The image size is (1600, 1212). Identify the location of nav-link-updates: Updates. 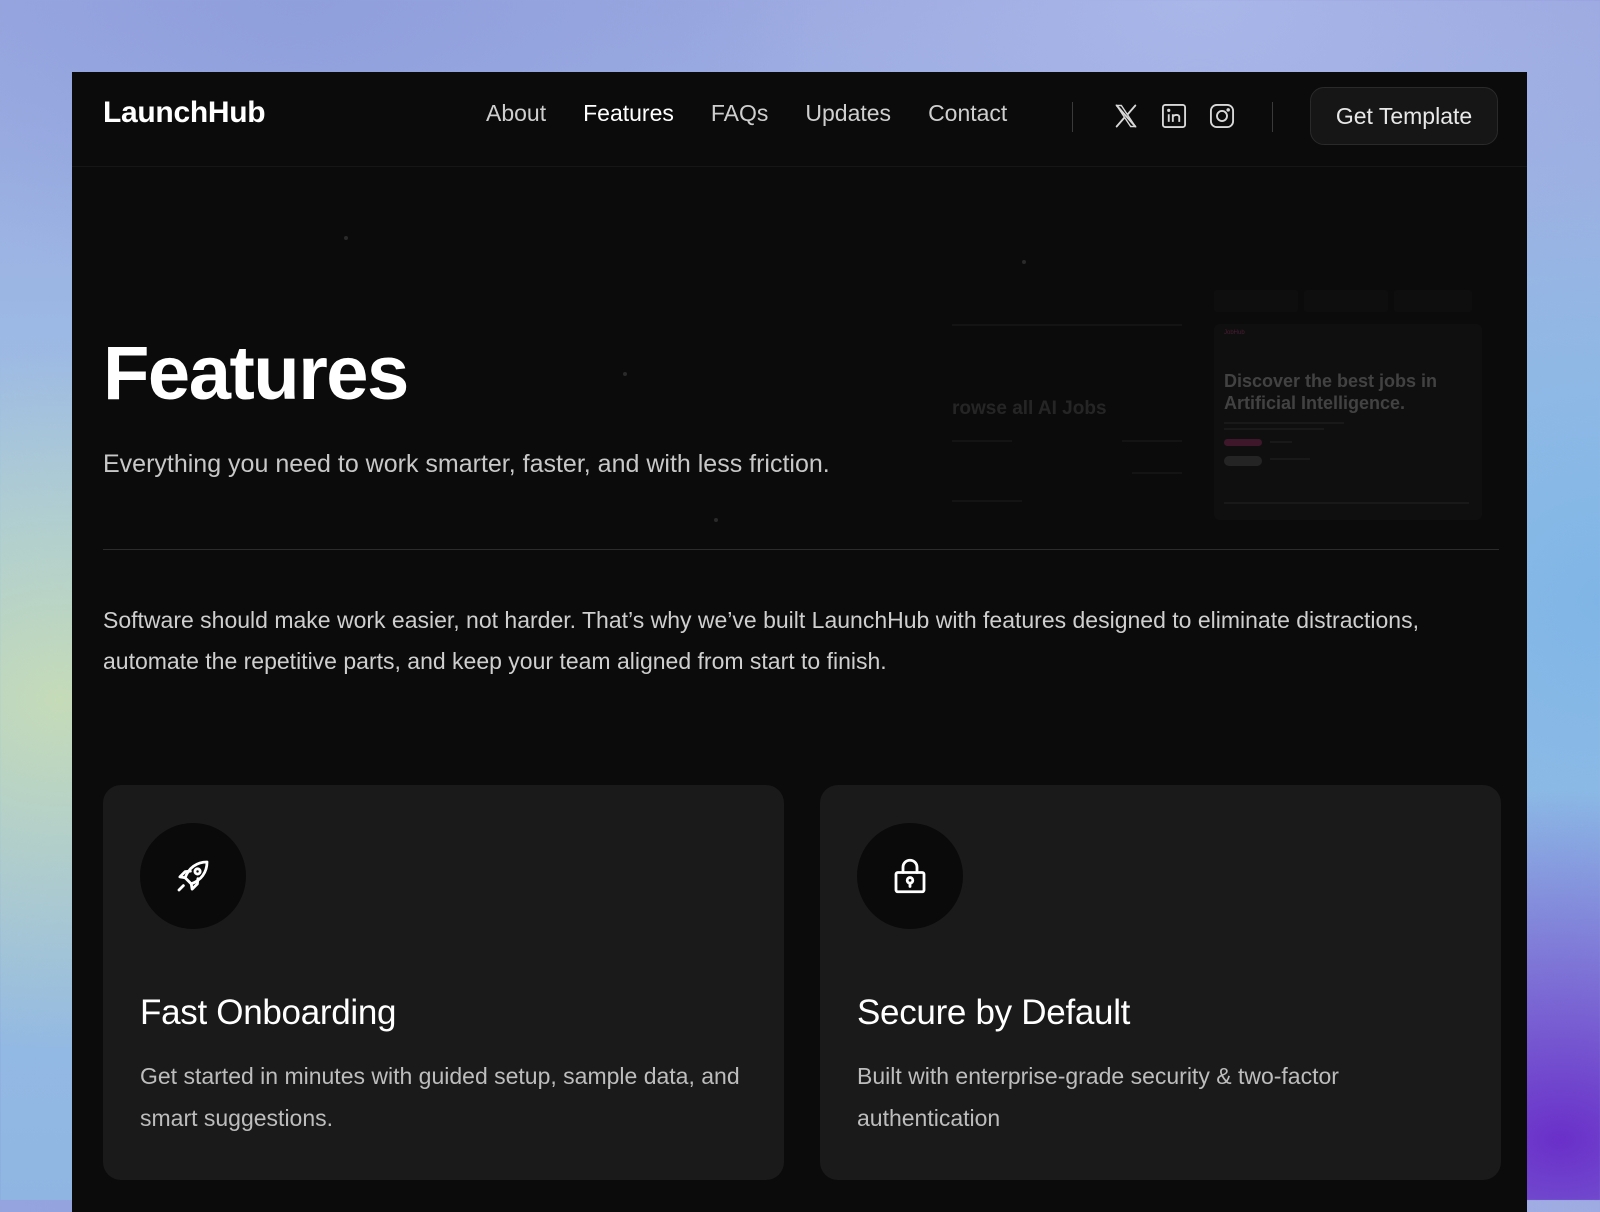
(848, 113).